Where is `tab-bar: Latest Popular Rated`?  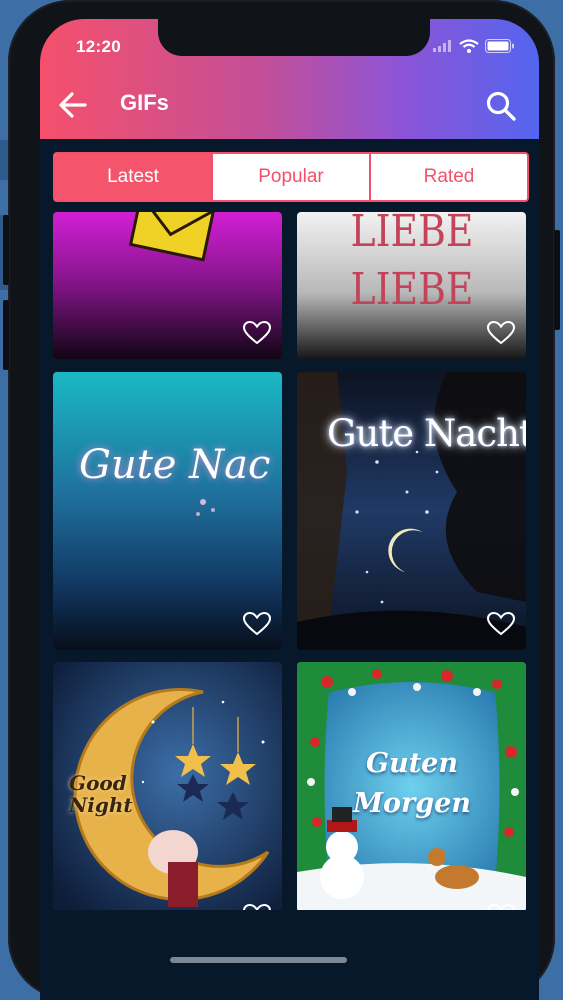 tab-bar: Latest Popular Rated is located at coordinates (291, 177).